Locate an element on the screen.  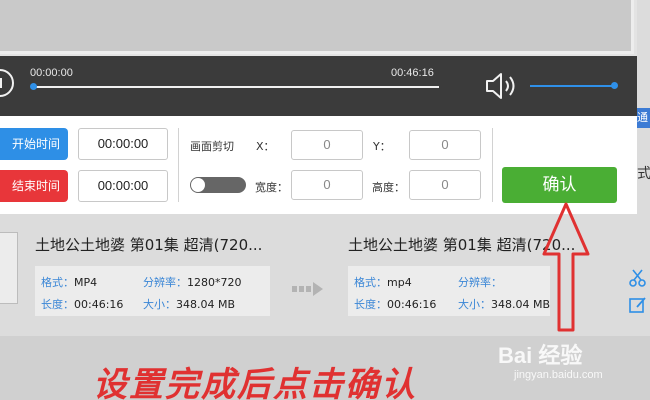
side-label: 式 is located at coordinates (643, 174).